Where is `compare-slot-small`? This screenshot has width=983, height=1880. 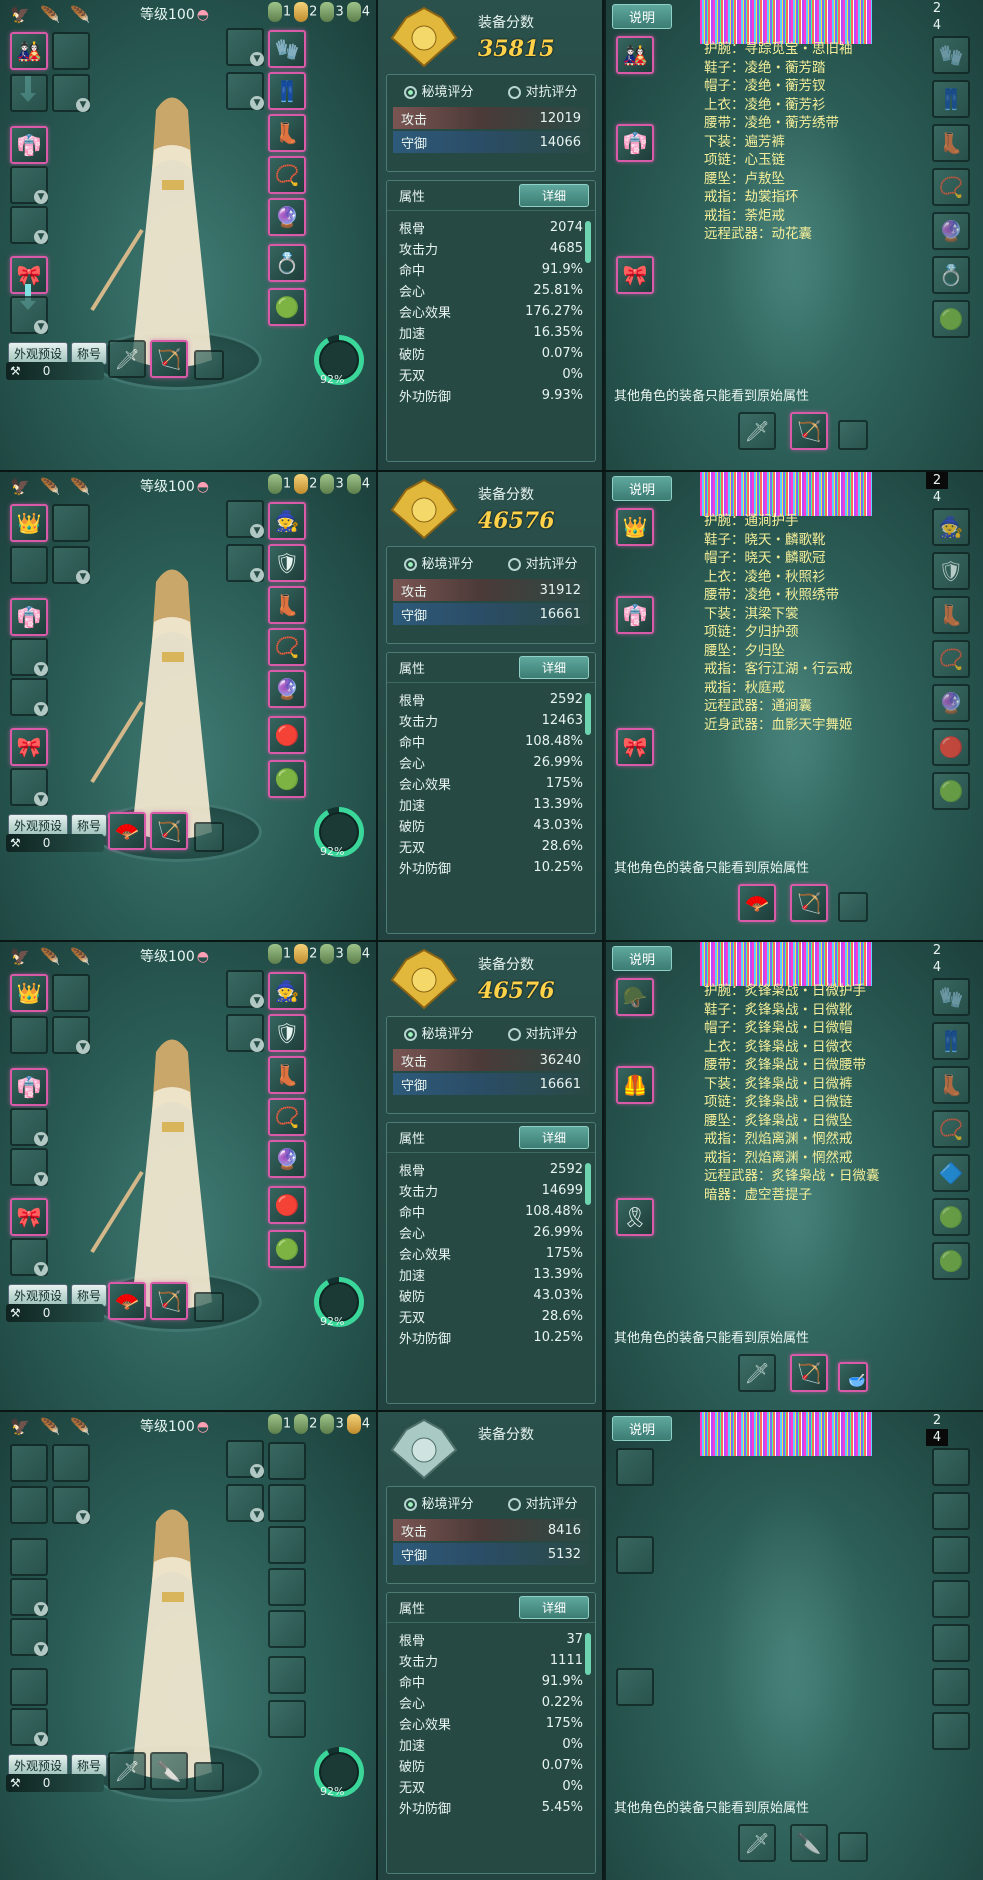
compare-slot-small is located at coordinates (853, 435).